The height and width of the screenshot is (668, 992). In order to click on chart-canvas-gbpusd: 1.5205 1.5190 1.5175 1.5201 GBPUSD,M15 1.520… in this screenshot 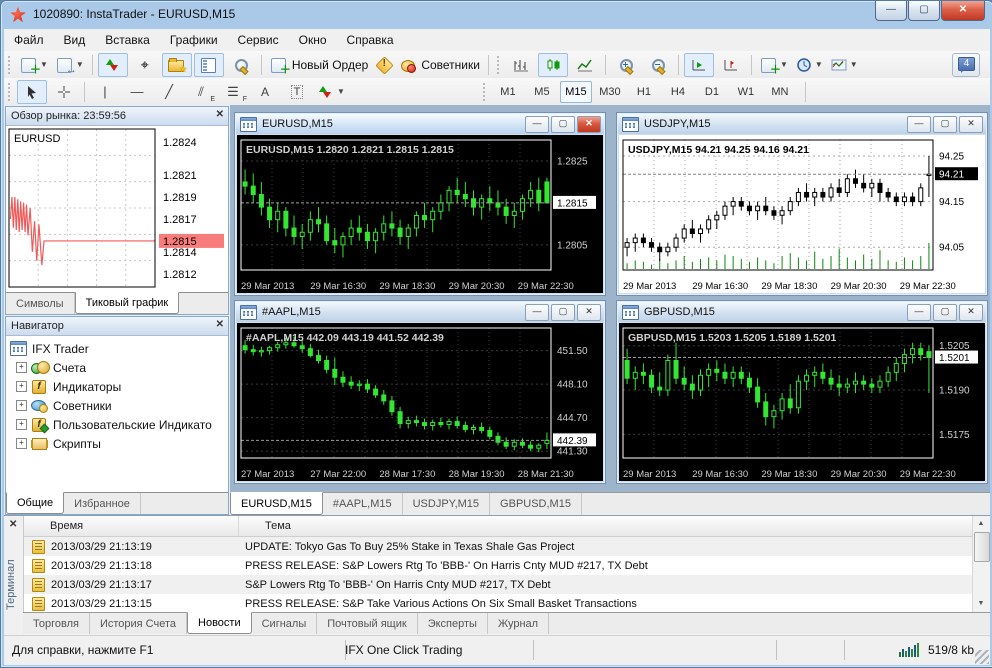, I will do `click(802, 402)`.